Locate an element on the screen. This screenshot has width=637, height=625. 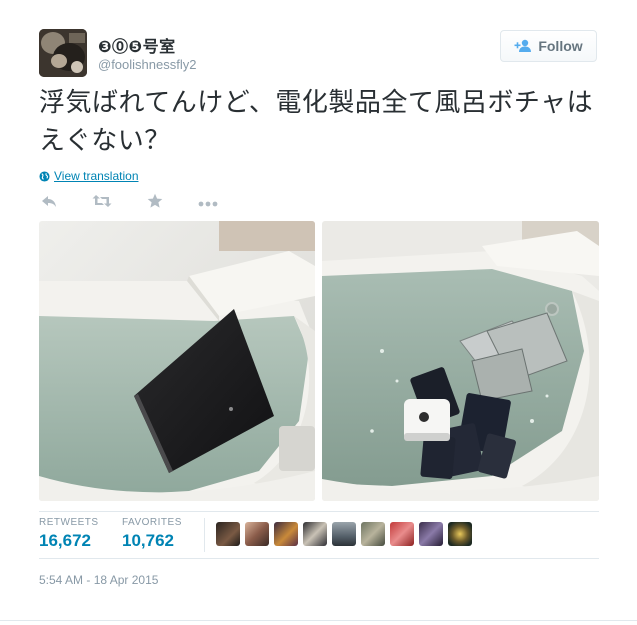
more-button is located at coordinates (208, 203).